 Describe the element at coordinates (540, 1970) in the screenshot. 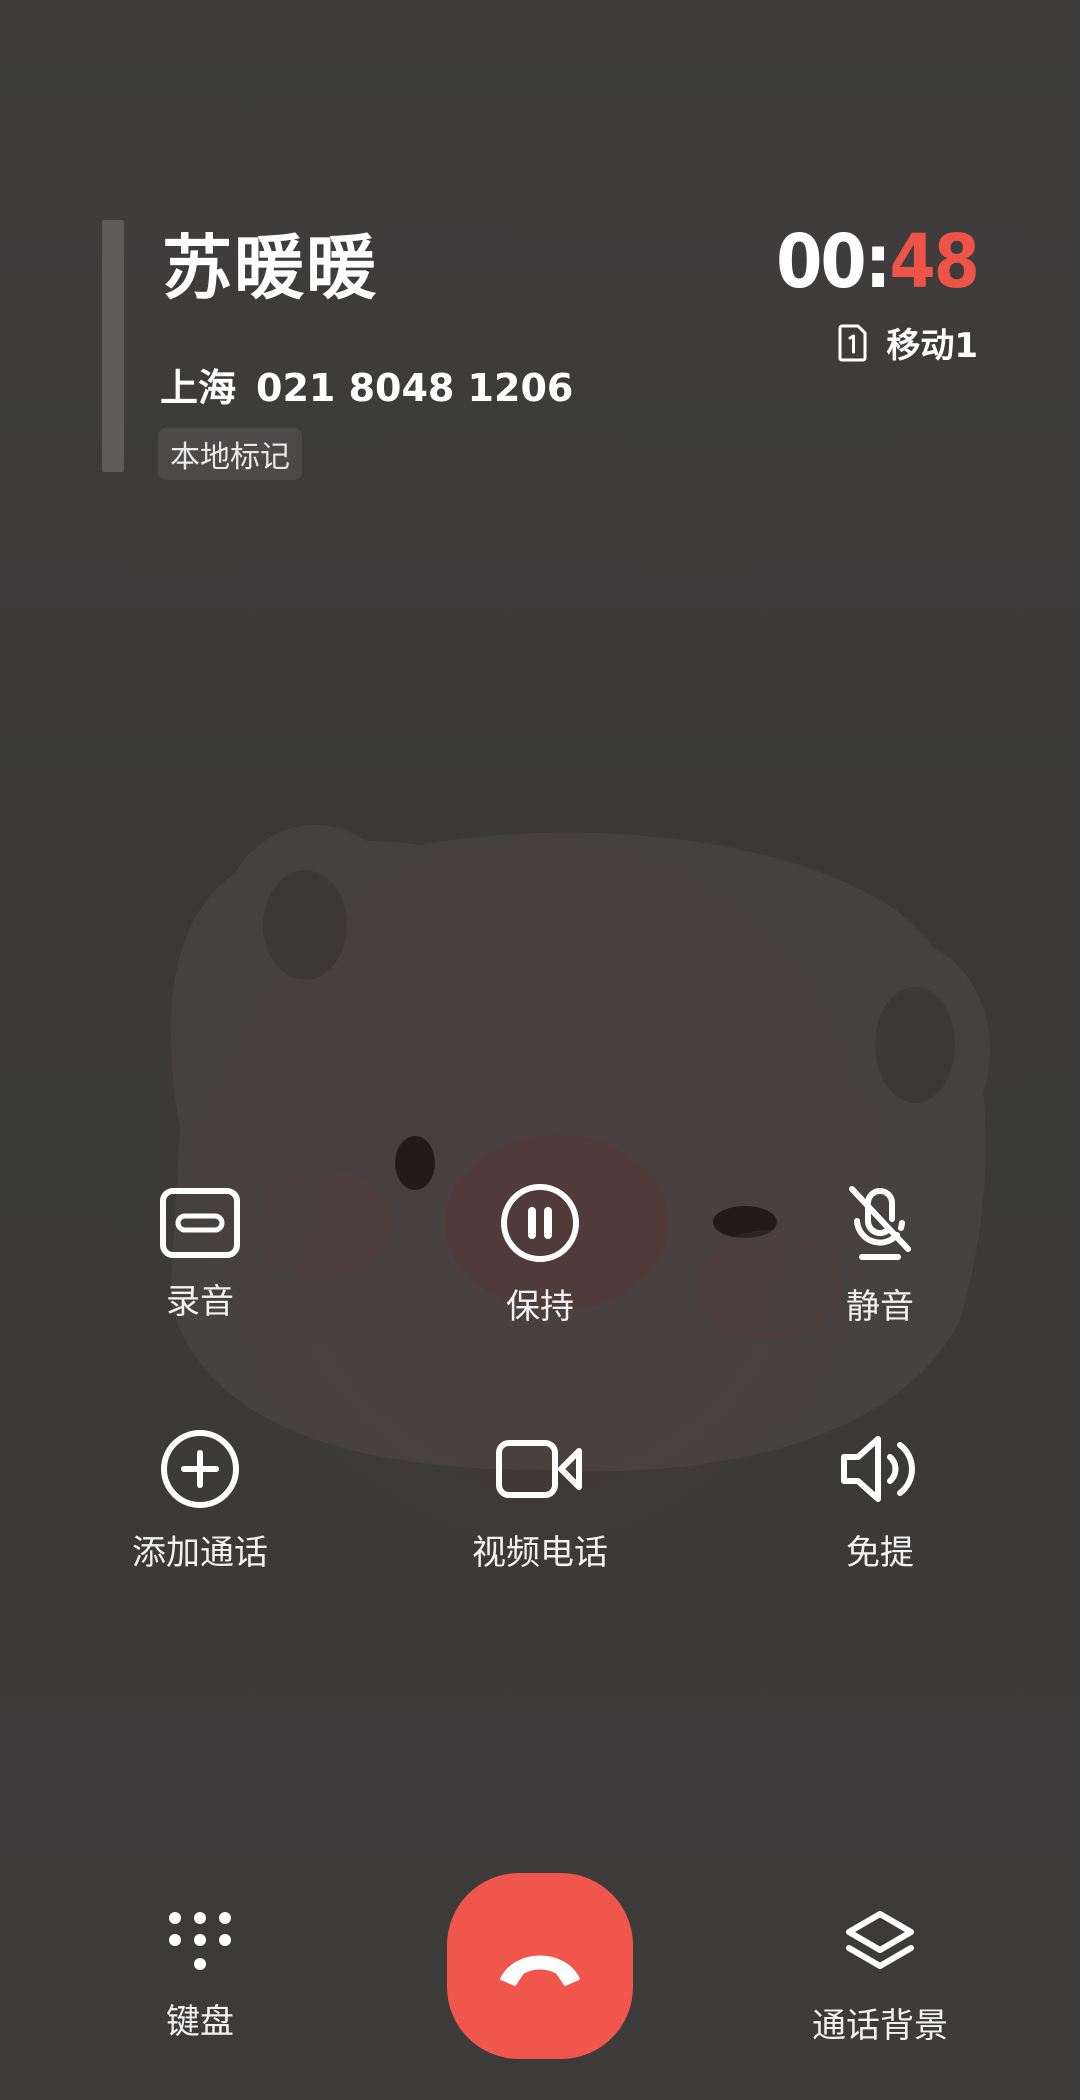

I see `hang-up-icon` at that location.